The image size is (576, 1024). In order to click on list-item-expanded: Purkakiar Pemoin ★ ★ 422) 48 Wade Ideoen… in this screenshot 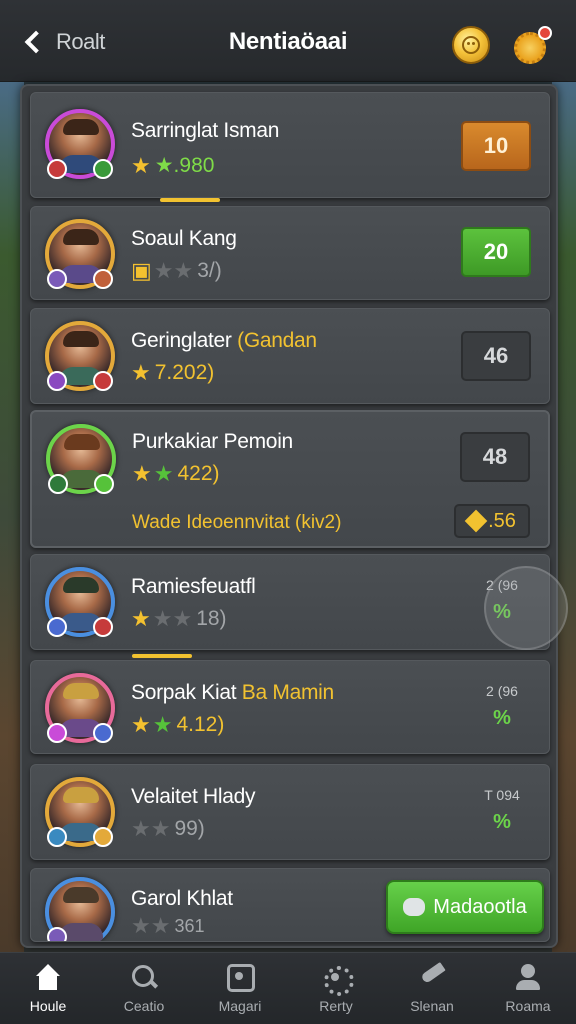, I will do `click(290, 479)`.